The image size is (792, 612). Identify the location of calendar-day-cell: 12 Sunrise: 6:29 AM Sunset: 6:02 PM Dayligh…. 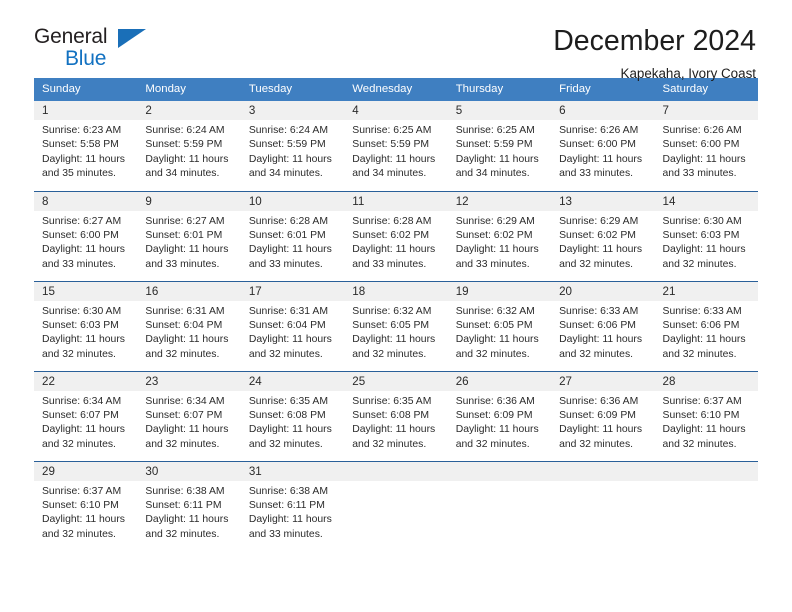
(499, 235).